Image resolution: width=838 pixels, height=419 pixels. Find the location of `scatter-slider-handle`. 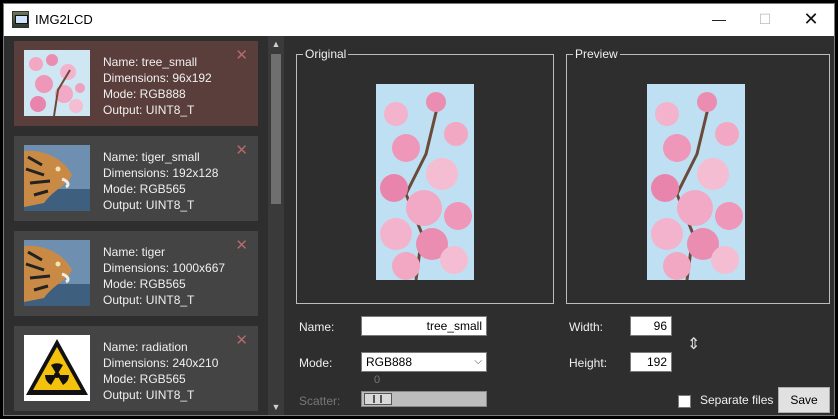

scatter-slider-handle is located at coordinates (378, 399).